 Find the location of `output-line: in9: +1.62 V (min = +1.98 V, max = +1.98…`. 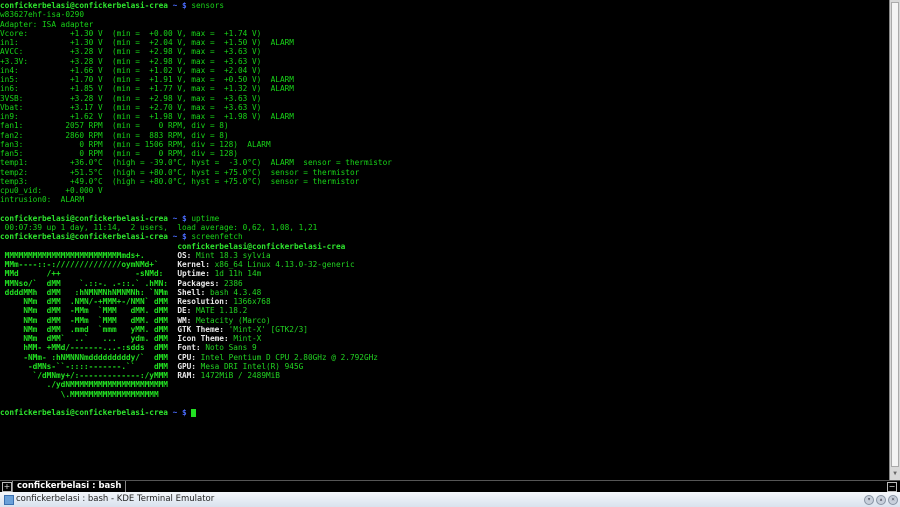

output-line: in9: +1.62 V (min = +1.98 V, max = +1.98… is located at coordinates (147, 116).